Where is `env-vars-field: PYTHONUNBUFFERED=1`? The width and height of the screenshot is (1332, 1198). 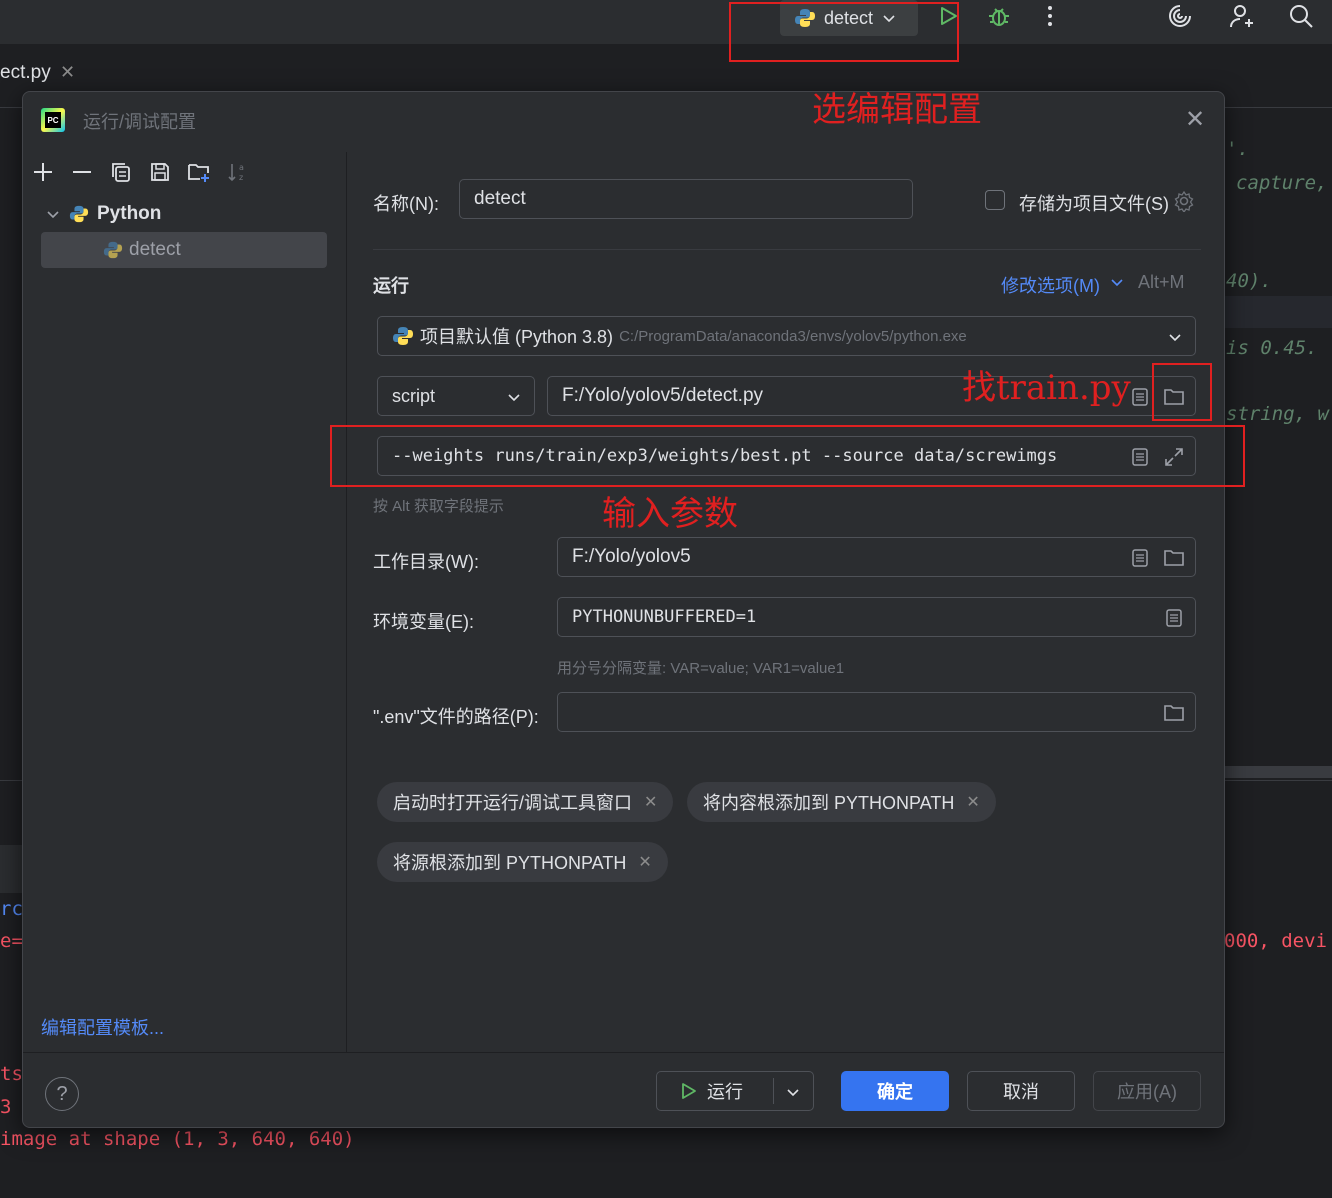 env-vars-field: PYTHONUNBUFFERED=1 is located at coordinates (876, 617).